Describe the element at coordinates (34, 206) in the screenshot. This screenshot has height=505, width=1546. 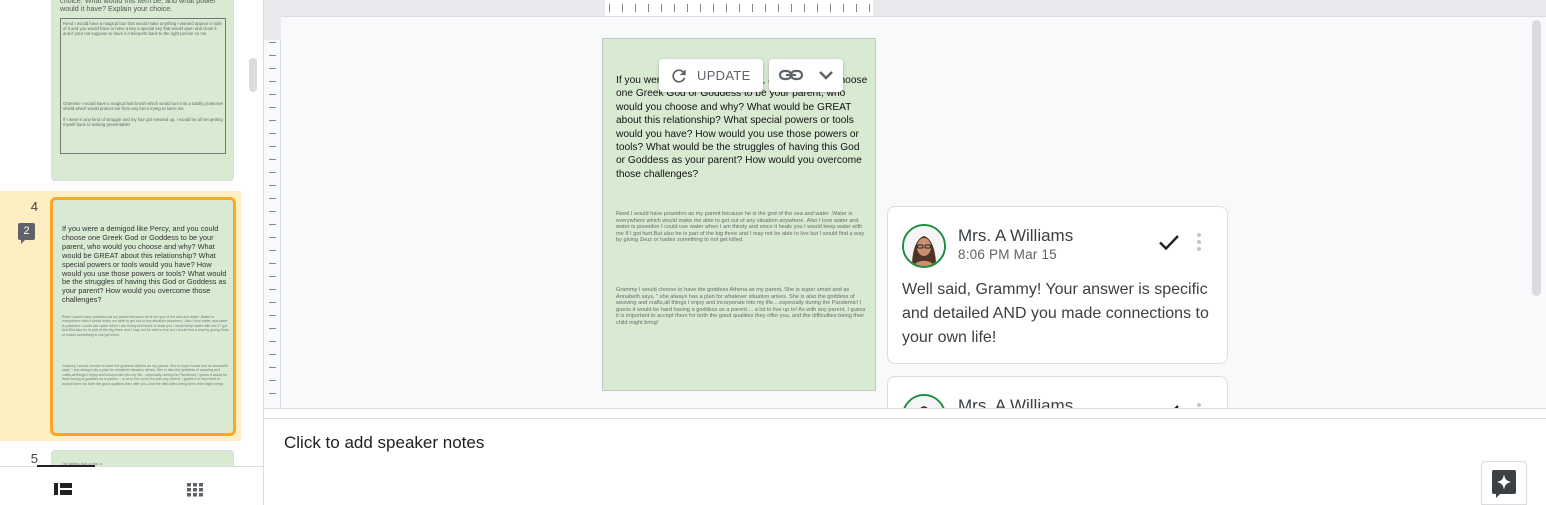
I see `slide-number: 4` at that location.